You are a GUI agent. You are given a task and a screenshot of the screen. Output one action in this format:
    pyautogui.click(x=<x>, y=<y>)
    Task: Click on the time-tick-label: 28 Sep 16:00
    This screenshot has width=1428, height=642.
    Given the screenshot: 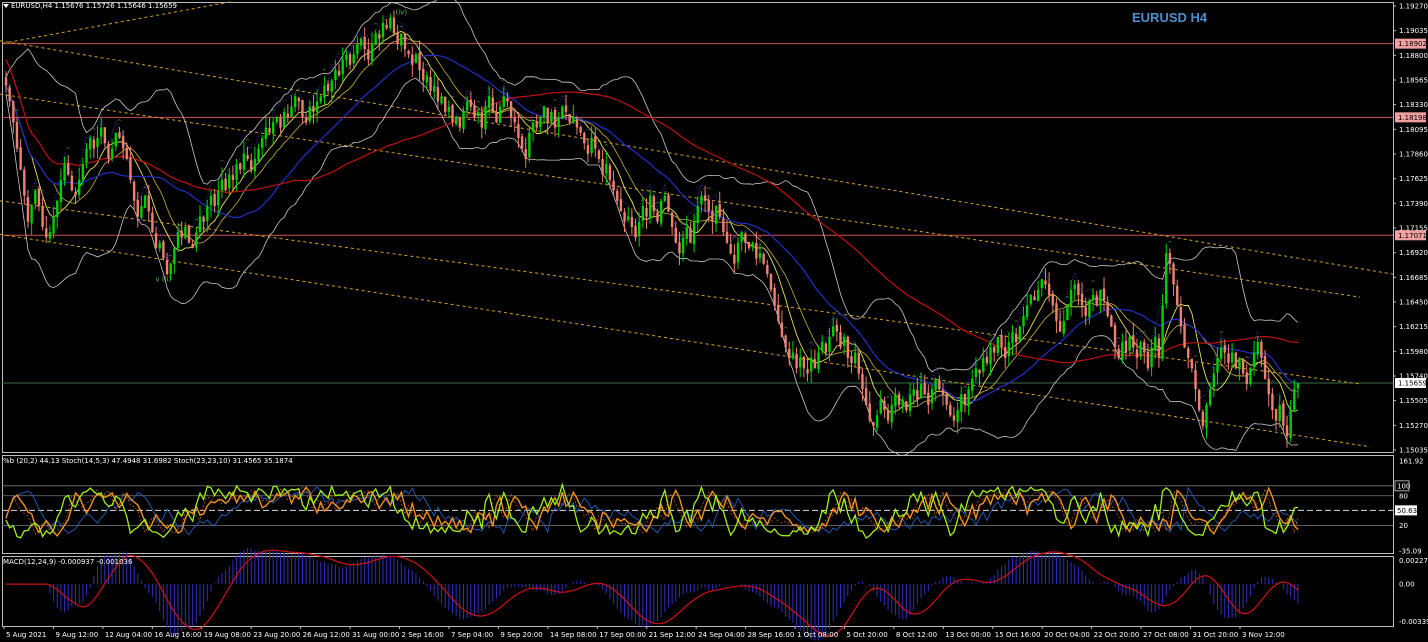 What is the action you would take?
    pyautogui.click(x=771, y=635)
    